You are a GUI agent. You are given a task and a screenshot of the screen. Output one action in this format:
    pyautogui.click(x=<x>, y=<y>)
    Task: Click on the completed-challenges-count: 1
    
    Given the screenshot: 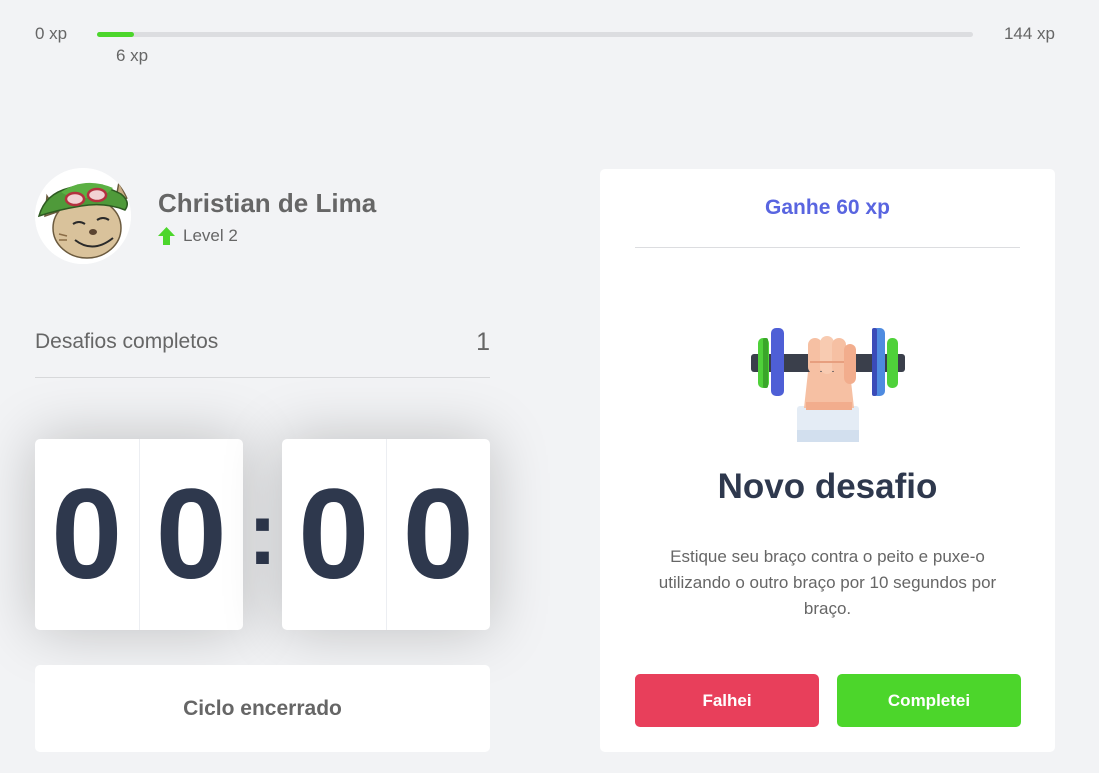 What is the action you would take?
    pyautogui.click(x=483, y=342)
    